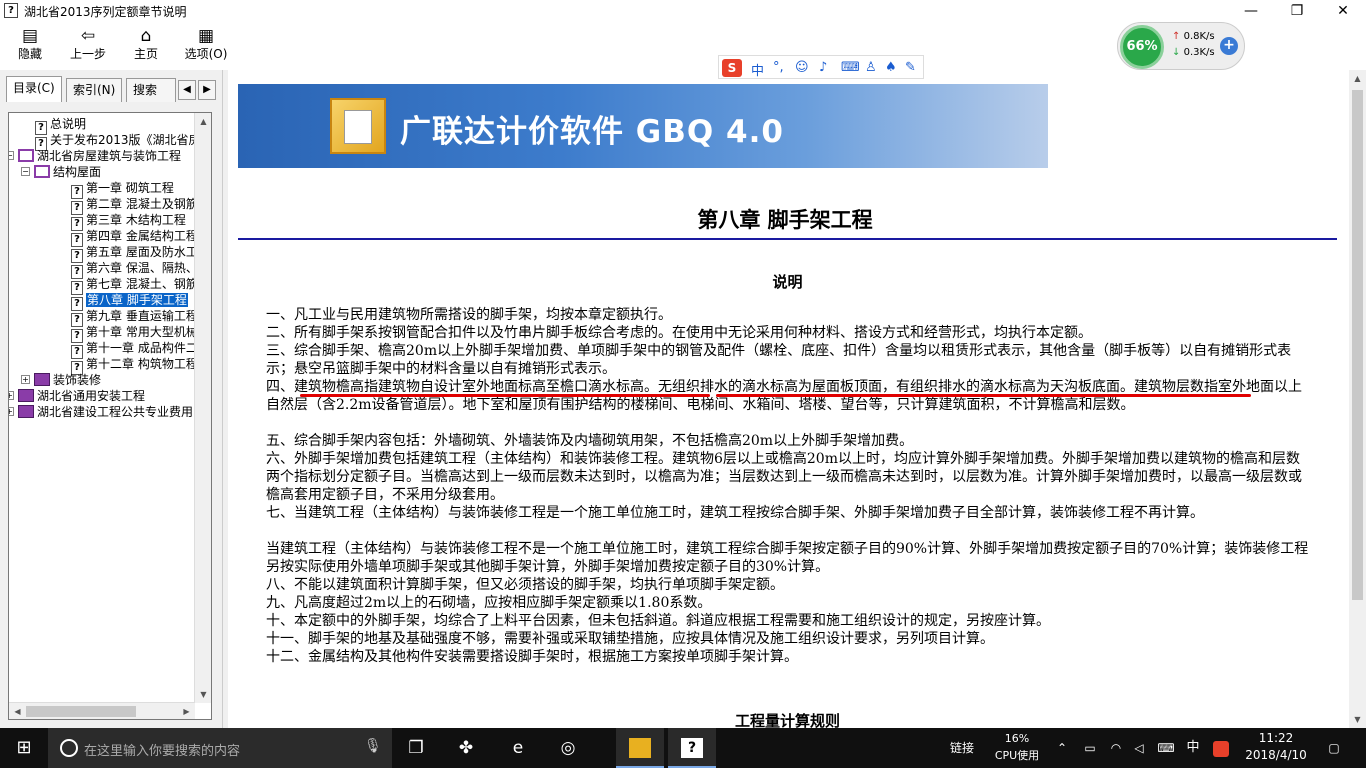 The image size is (1366, 768). Describe the element at coordinates (61, 172) in the screenshot. I see `tree-item: − 结构屋面` at that location.